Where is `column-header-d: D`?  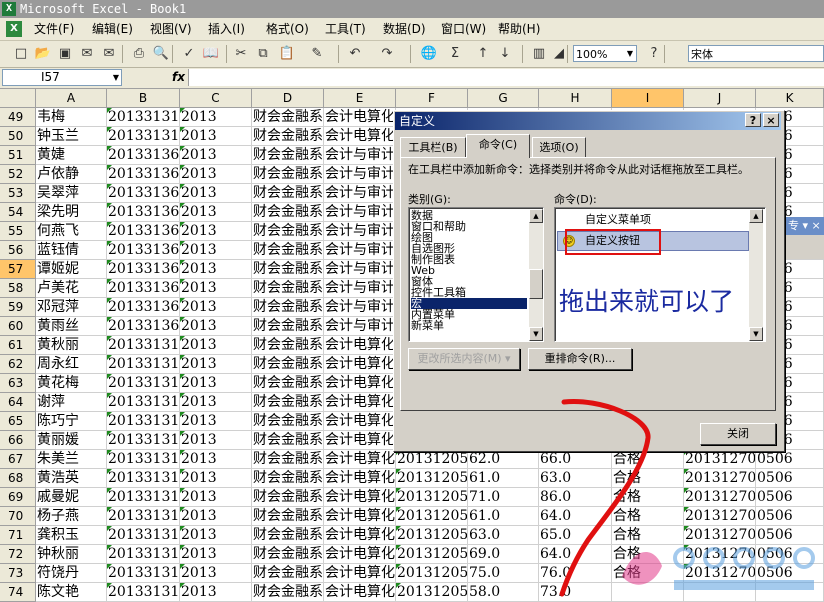
column-header-d: D is located at coordinates (288, 98).